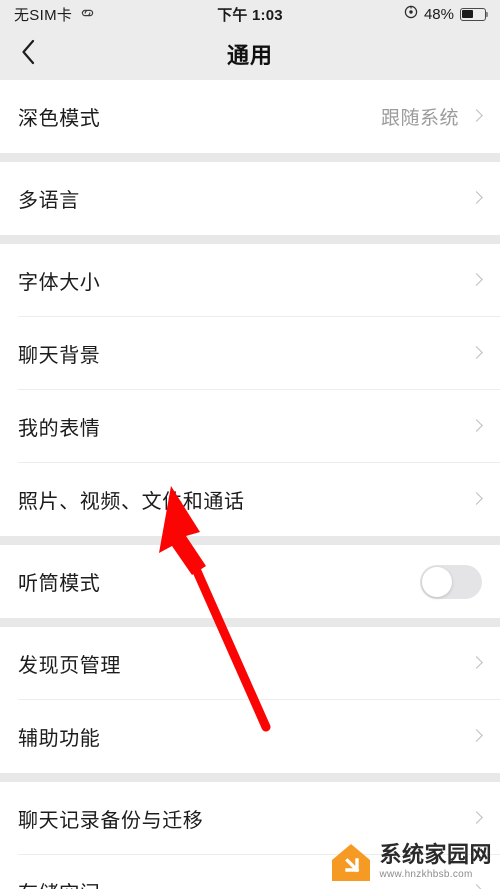  Describe the element at coordinates (59, 283) in the screenshot. I see `settings-row-label: 字体大小` at that location.